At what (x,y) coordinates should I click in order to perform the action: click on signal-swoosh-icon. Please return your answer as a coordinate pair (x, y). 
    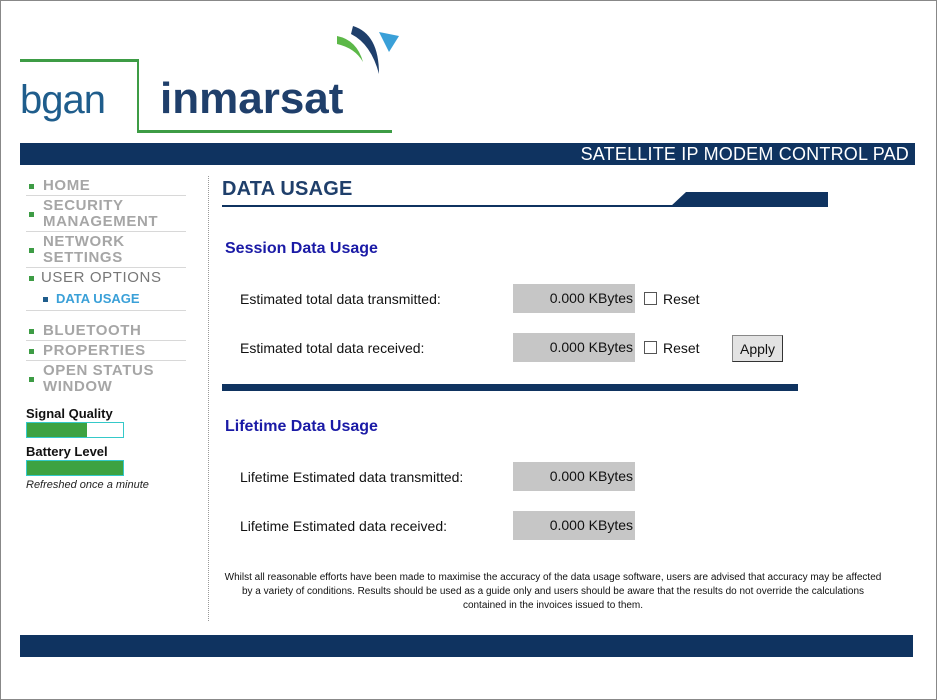
    Looking at the image, I should click on (368, 50).